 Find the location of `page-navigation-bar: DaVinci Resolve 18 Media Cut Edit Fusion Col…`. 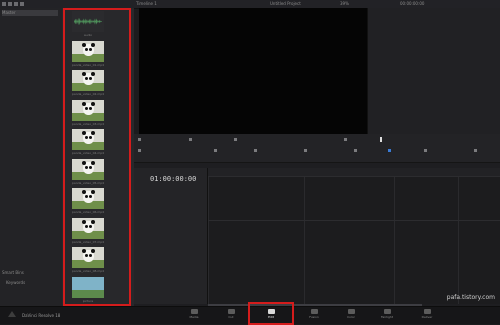

page-navigation-bar: DaVinci Resolve 18 Media Cut Edit Fusion Col… is located at coordinates (250, 313).